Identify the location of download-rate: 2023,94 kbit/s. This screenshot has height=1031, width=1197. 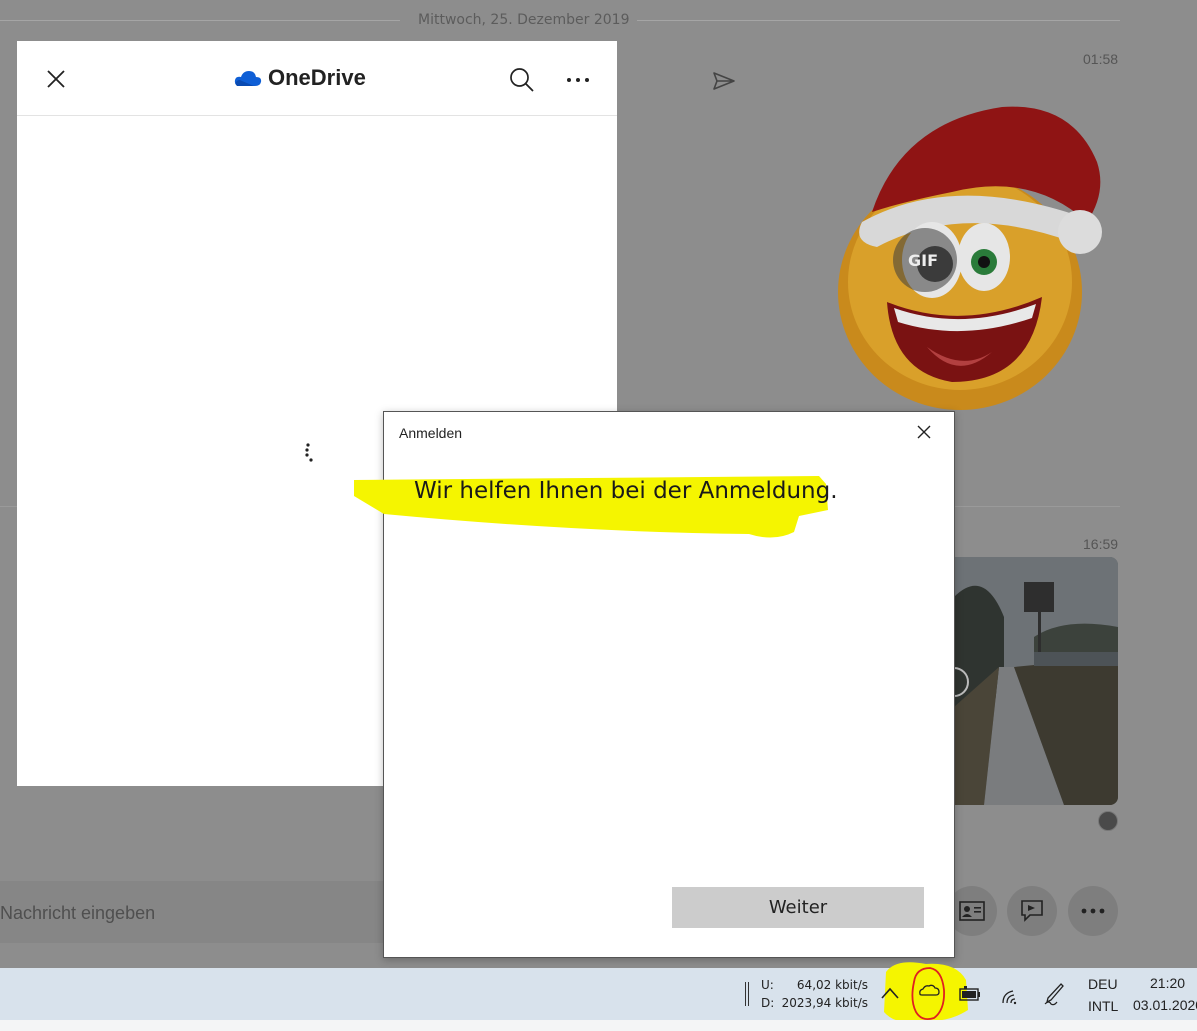
(824, 1003).